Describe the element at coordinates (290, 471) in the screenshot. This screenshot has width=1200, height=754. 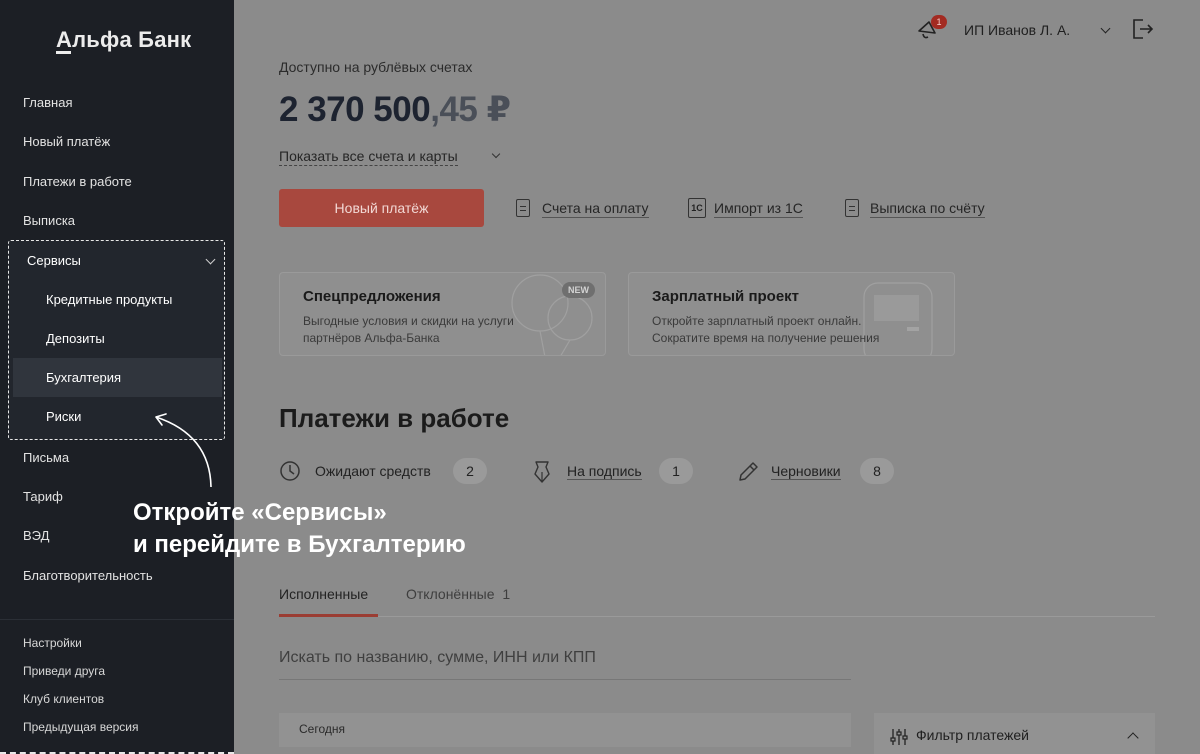
I see `clock-icon` at that location.